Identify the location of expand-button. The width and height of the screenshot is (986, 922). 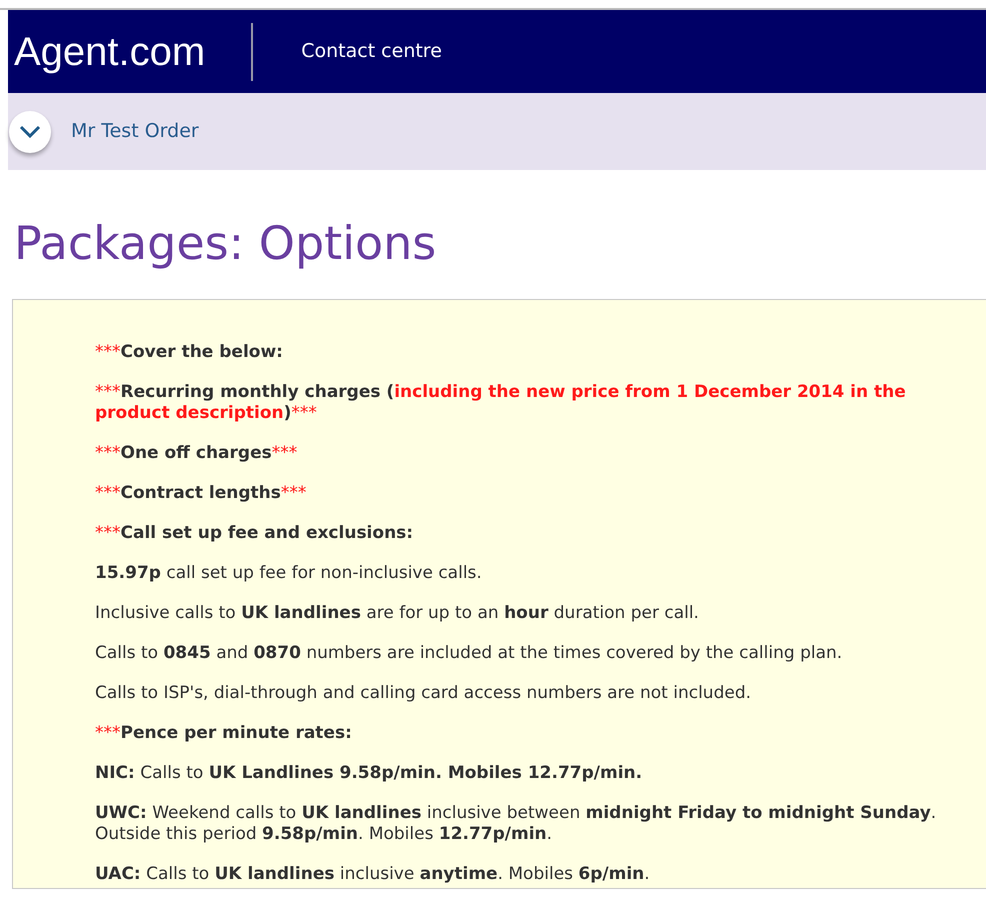
(30, 131).